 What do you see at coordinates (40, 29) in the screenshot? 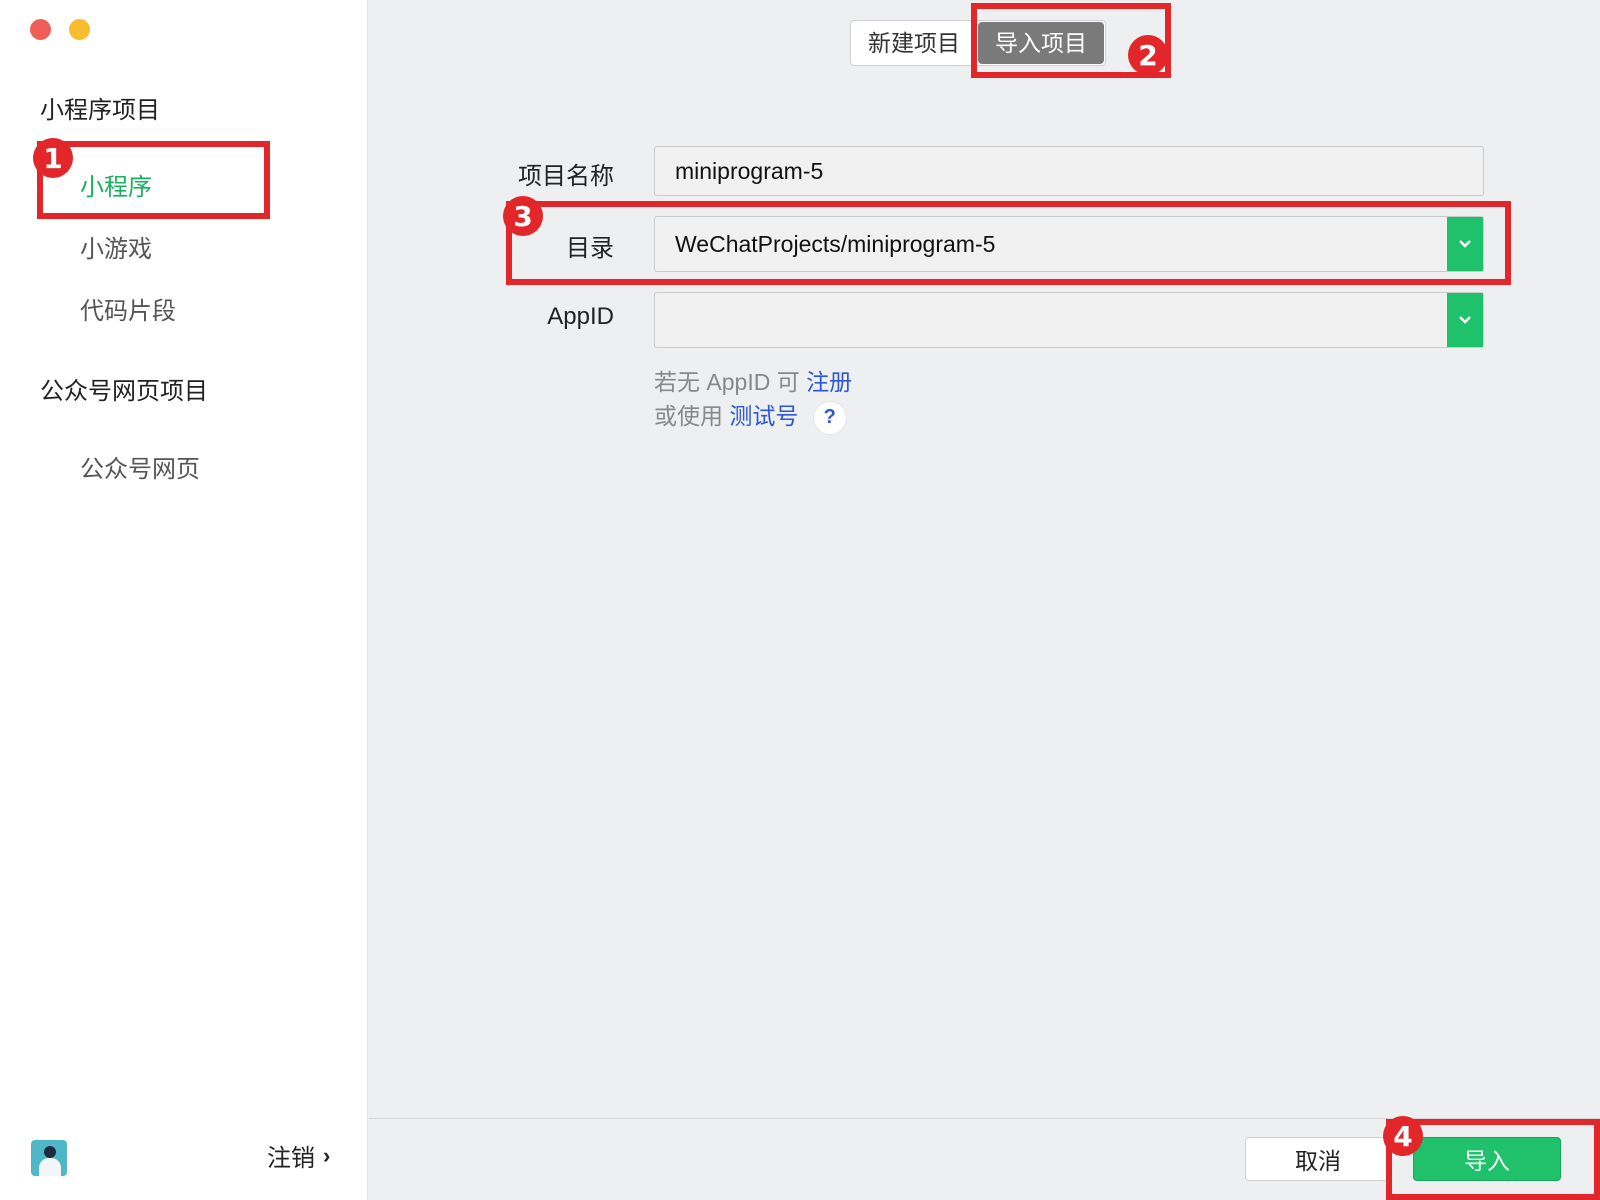
I see `window-close-button` at bounding box center [40, 29].